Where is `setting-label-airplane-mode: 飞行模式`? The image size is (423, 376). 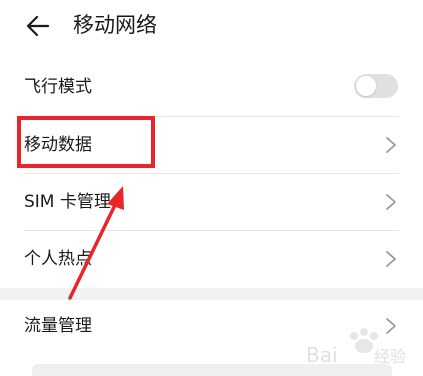 setting-label-airplane-mode: 飞行模式 is located at coordinates (58, 87).